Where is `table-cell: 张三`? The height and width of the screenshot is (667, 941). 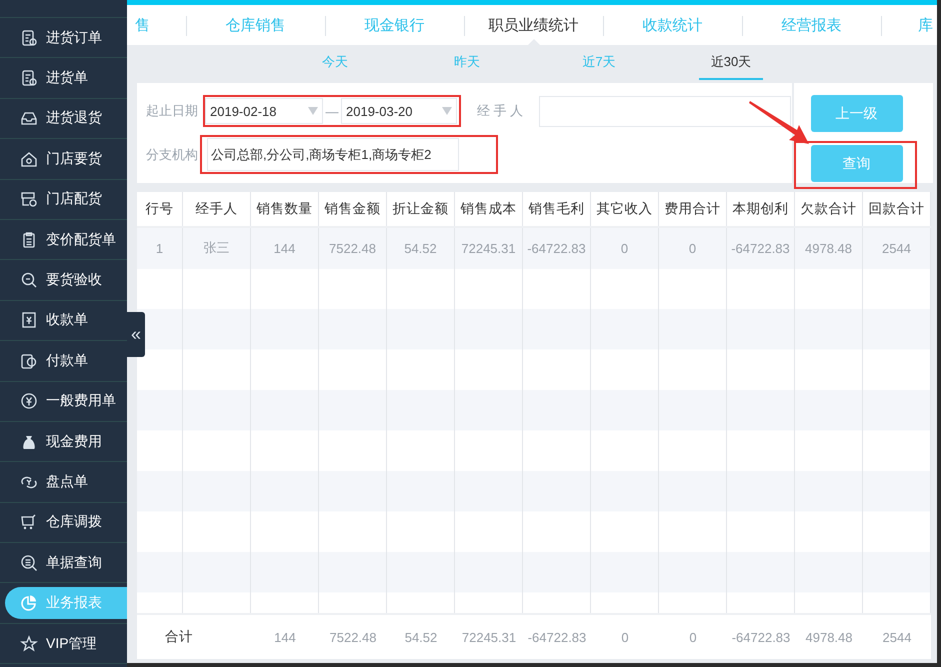 table-cell: 张三 is located at coordinates (217, 248).